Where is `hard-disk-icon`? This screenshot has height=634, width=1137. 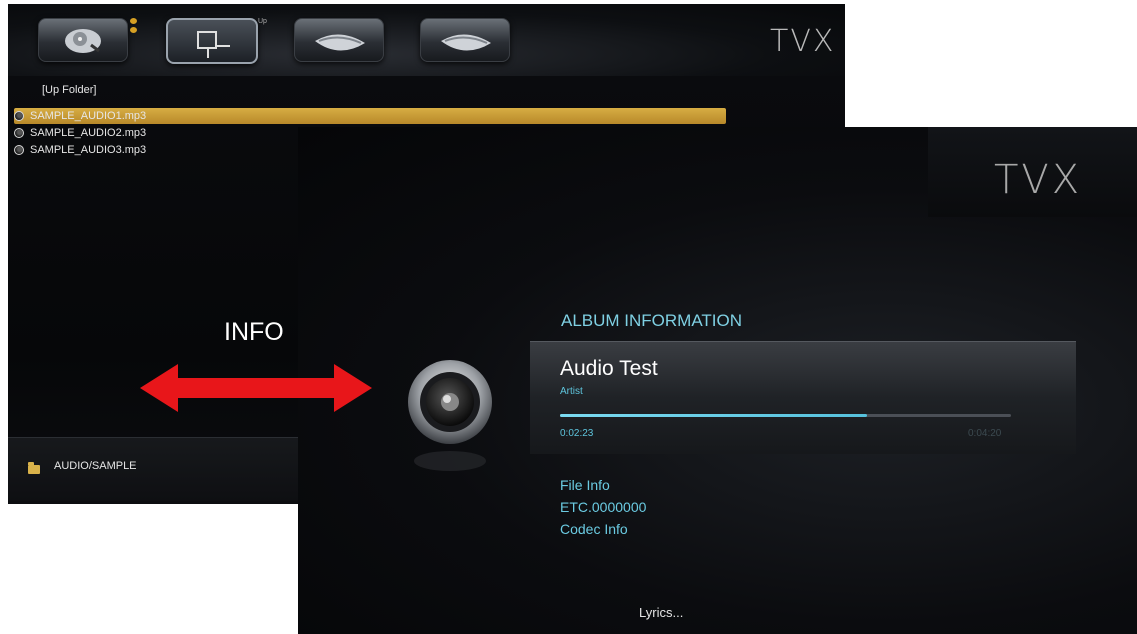 hard-disk-icon is located at coordinates (83, 41).